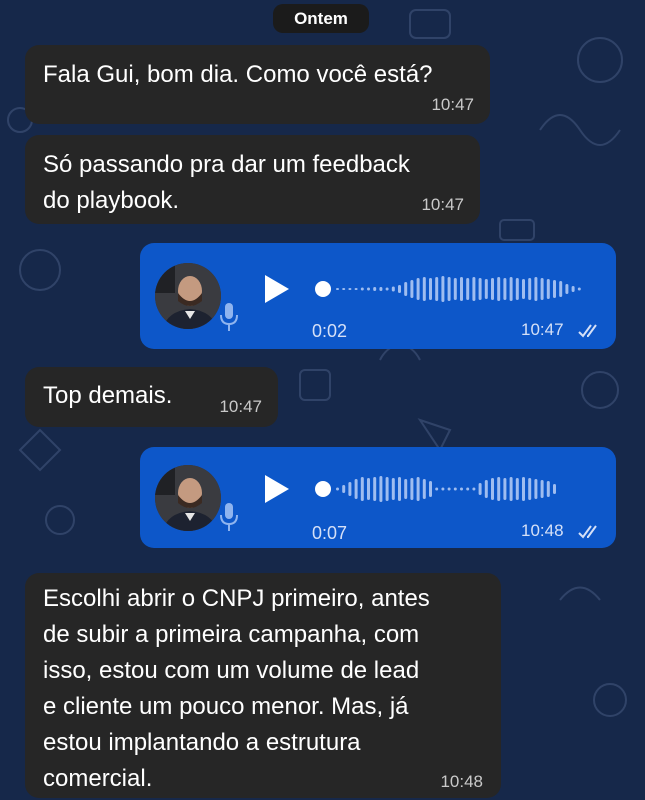 The width and height of the screenshot is (645, 800). I want to click on message-bubble-incoming: Top demais. 10:47, so click(151, 397).